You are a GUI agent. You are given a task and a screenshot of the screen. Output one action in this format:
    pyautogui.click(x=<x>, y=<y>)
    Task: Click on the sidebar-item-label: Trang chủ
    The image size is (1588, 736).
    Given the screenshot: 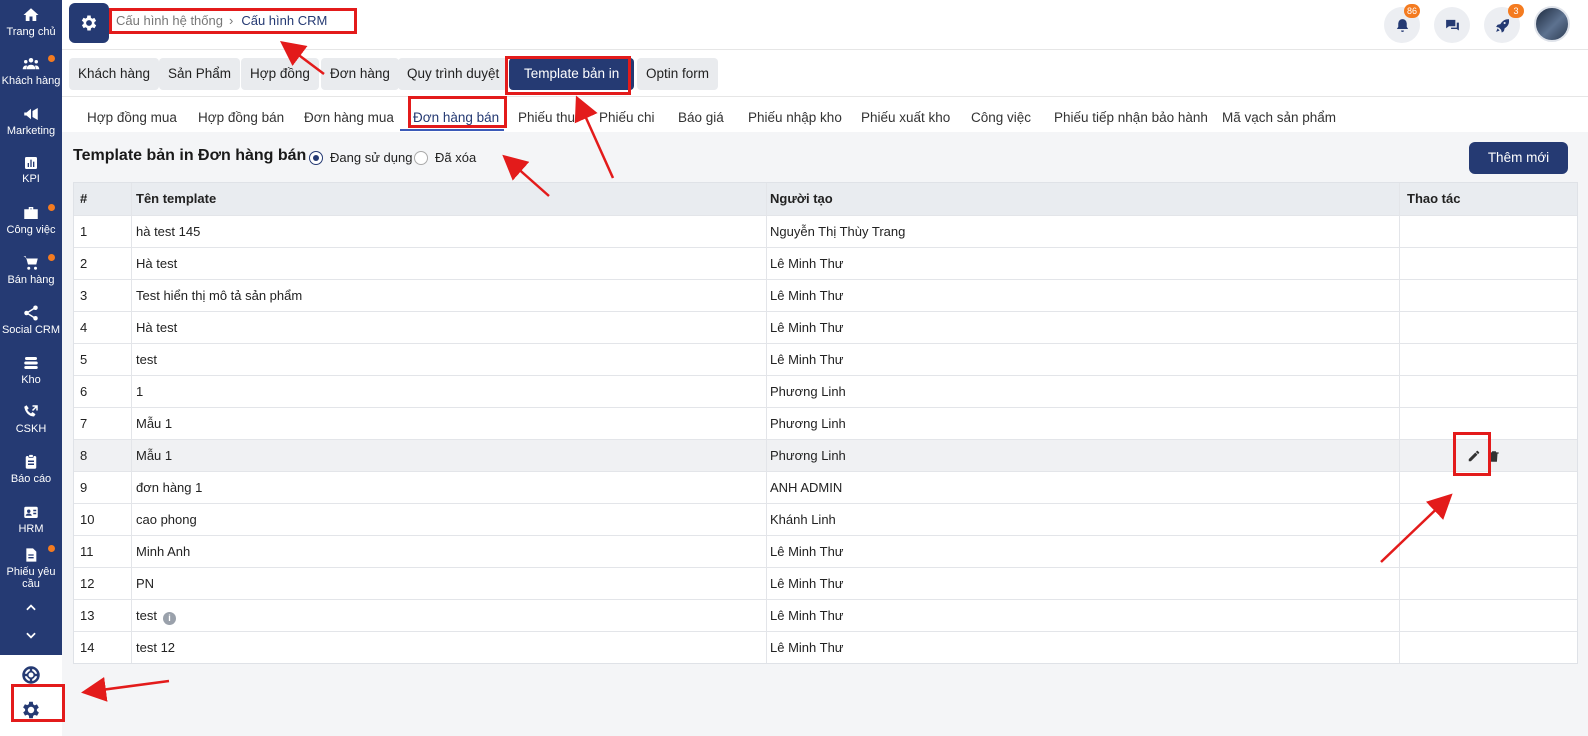 What is the action you would take?
    pyautogui.click(x=31, y=32)
    